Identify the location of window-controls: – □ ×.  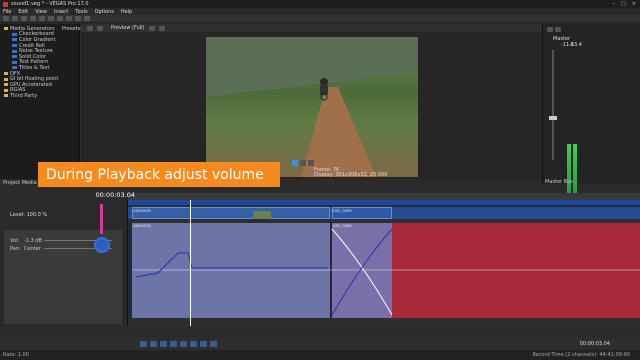
(626, 4).